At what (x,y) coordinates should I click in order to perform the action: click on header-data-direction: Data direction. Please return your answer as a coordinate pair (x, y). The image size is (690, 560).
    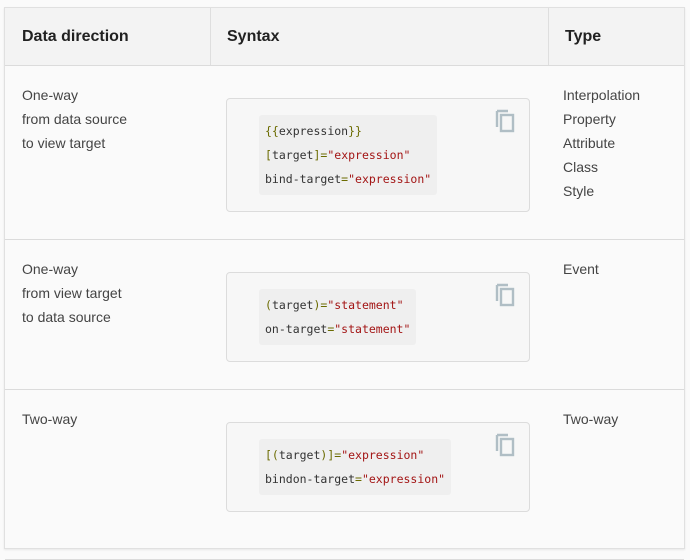
    Looking at the image, I should click on (75, 36).